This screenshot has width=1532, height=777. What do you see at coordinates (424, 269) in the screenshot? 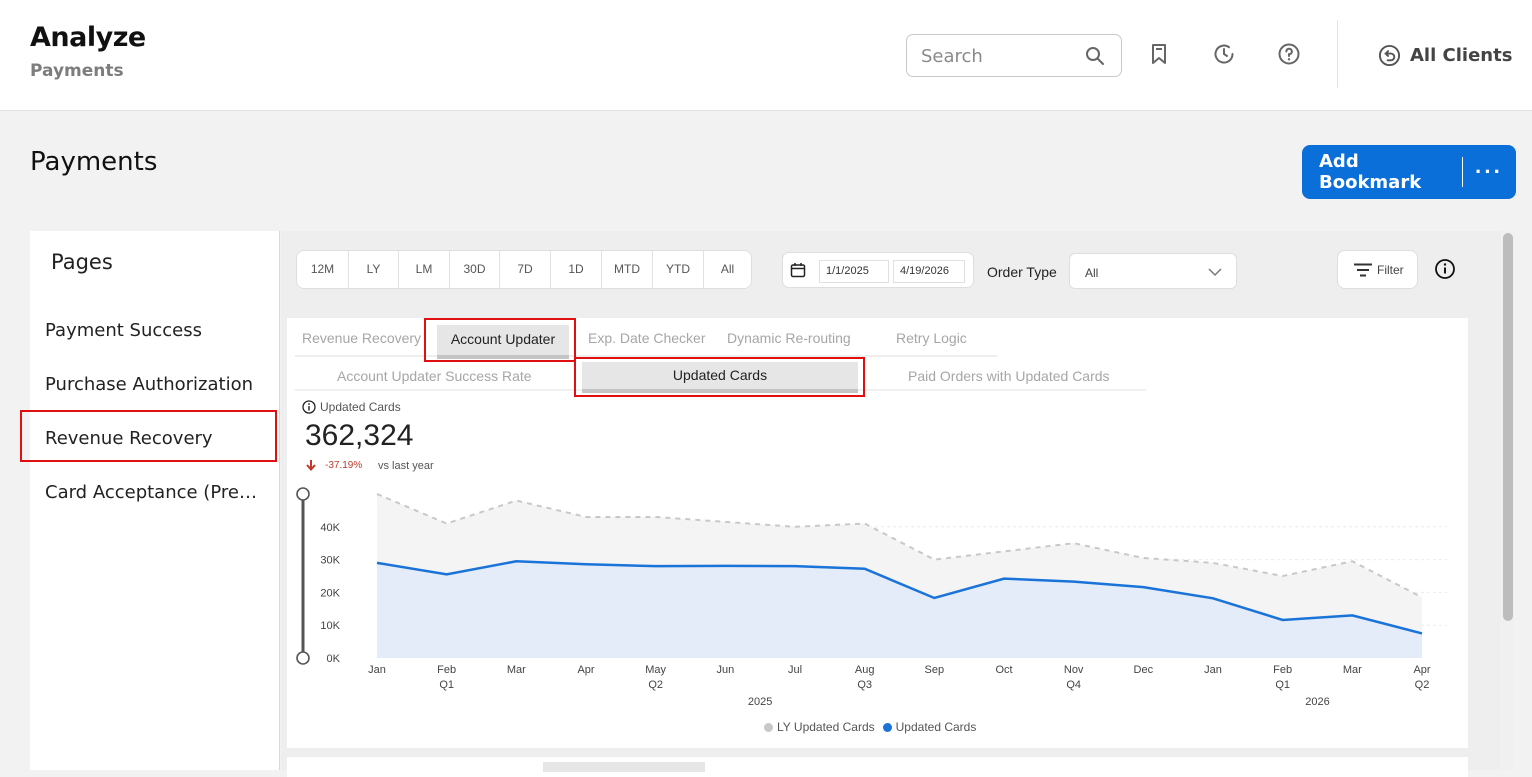
I see `period-lm: LM` at bounding box center [424, 269].